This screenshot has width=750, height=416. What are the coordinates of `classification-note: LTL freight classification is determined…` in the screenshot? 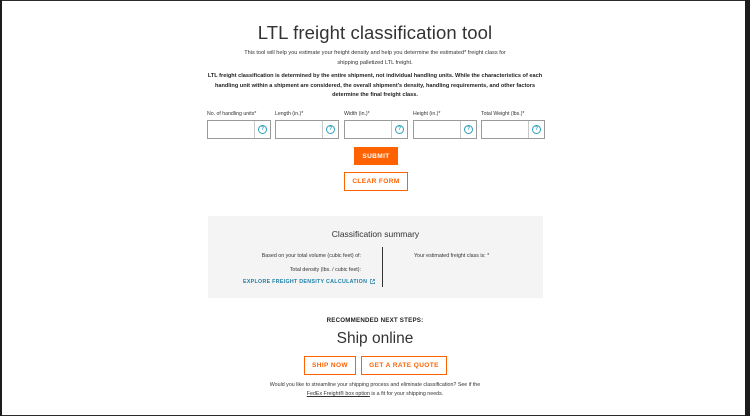 It's located at (375, 85).